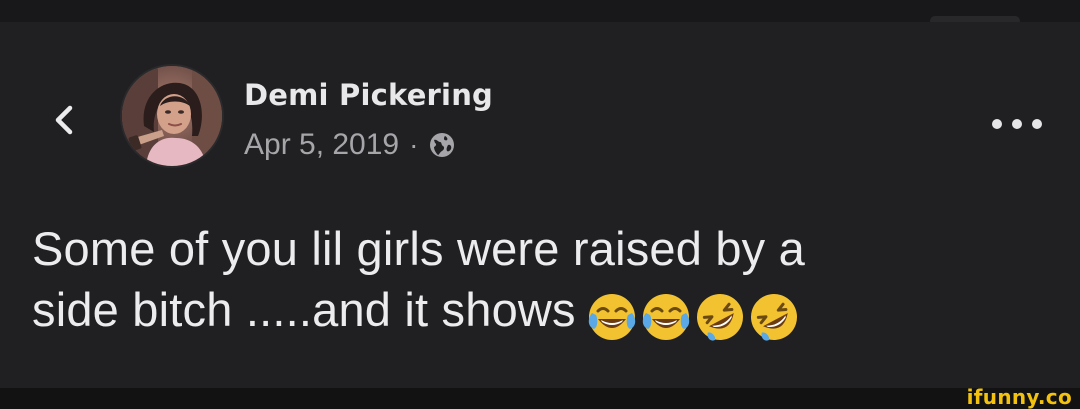 The image size is (1080, 409). I want to click on post-meta: Apr 5, 2019 ·, so click(350, 145).